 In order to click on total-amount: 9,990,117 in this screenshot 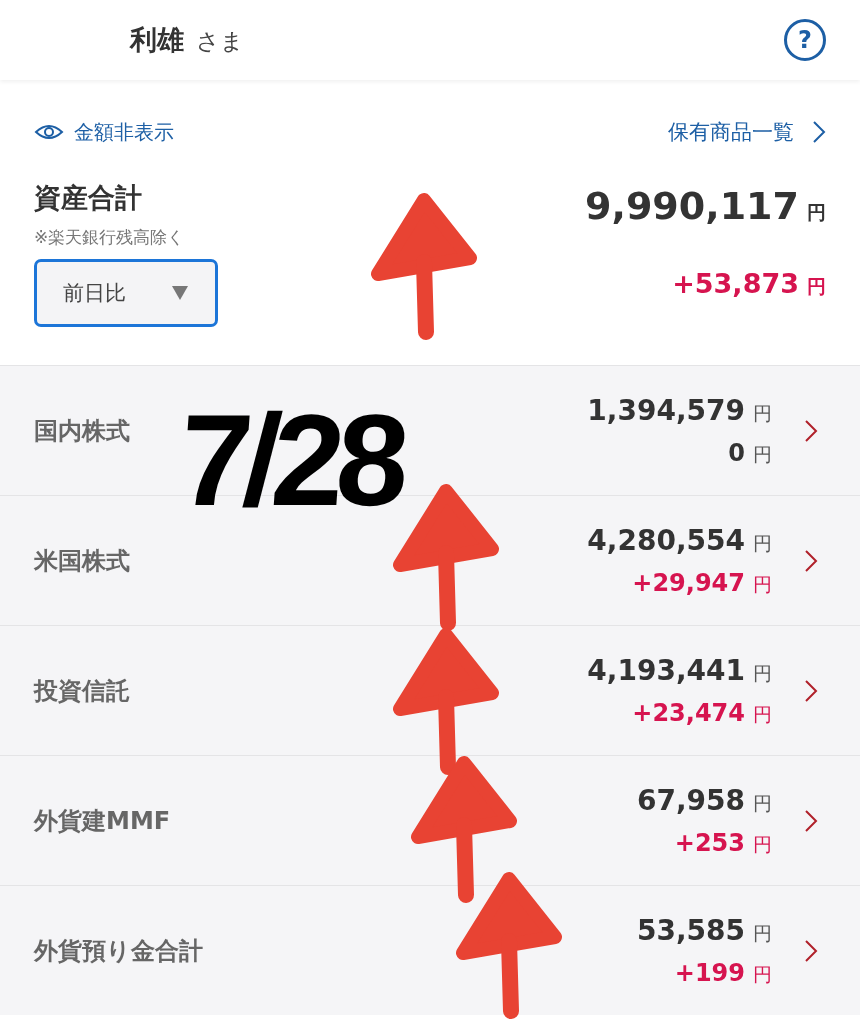, I will do `click(692, 206)`.